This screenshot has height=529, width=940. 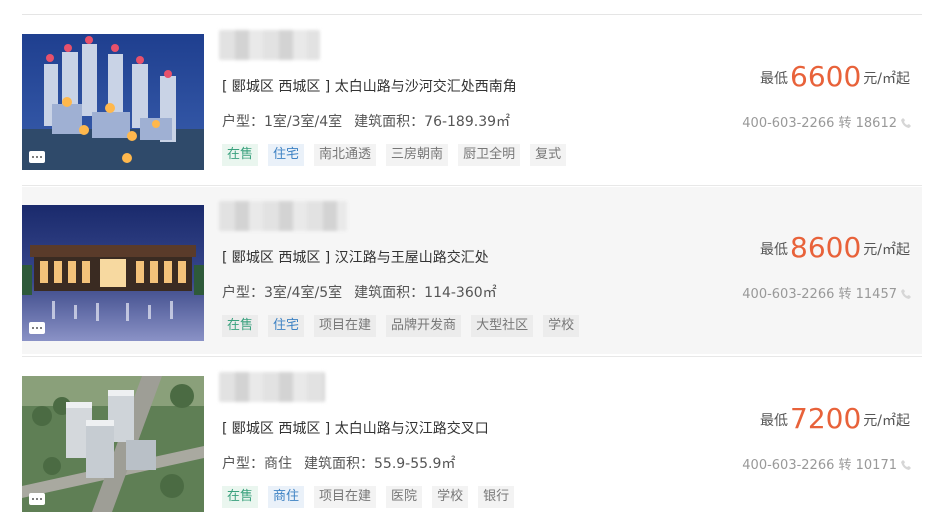 What do you see at coordinates (417, 155) in the screenshot?
I see `tag: 三房朝南` at bounding box center [417, 155].